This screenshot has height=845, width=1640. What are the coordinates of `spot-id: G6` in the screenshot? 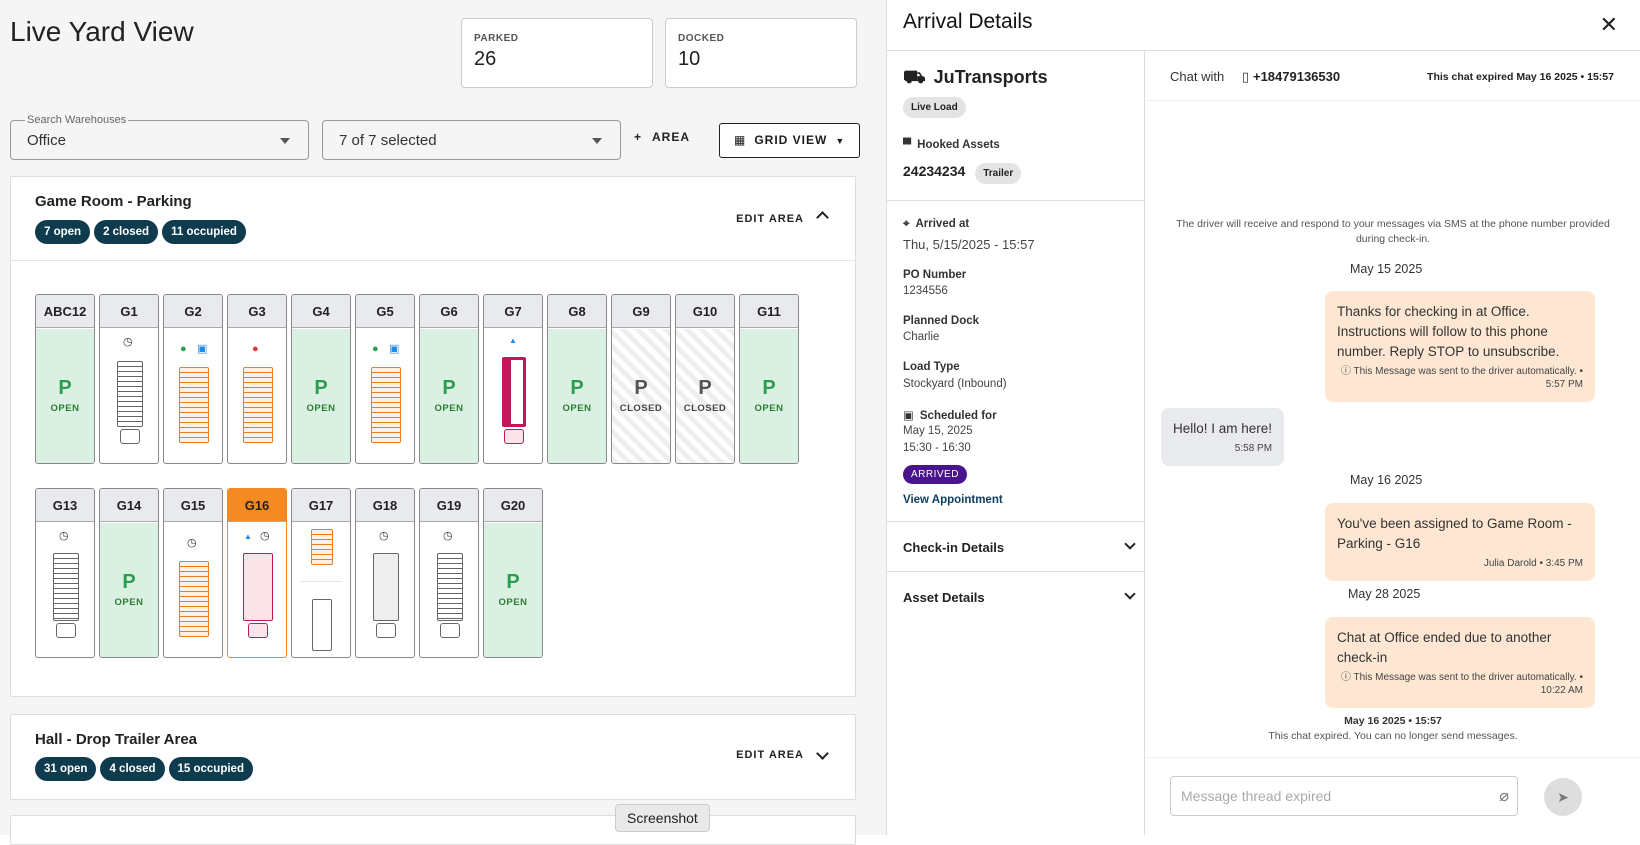 It's located at (449, 311).